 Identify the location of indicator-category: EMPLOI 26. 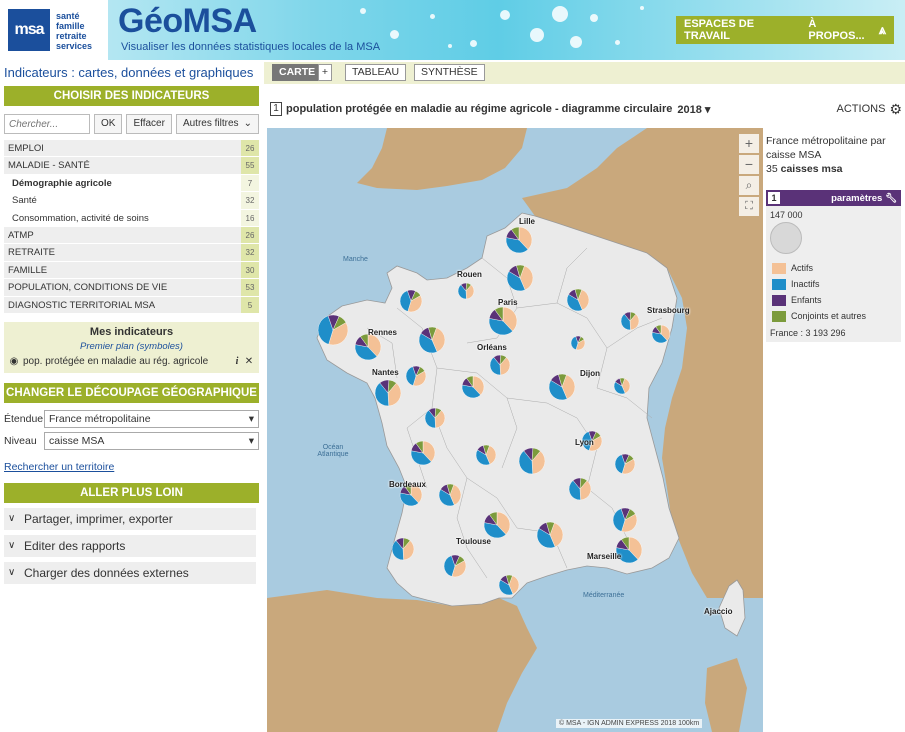
(131, 149).